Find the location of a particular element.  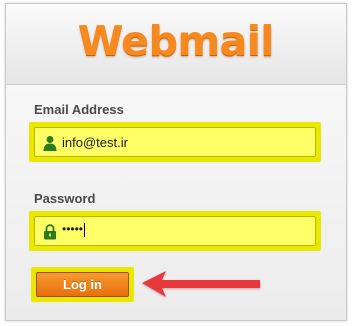

email-field-highlight: info@test.ir is located at coordinates (175, 142).